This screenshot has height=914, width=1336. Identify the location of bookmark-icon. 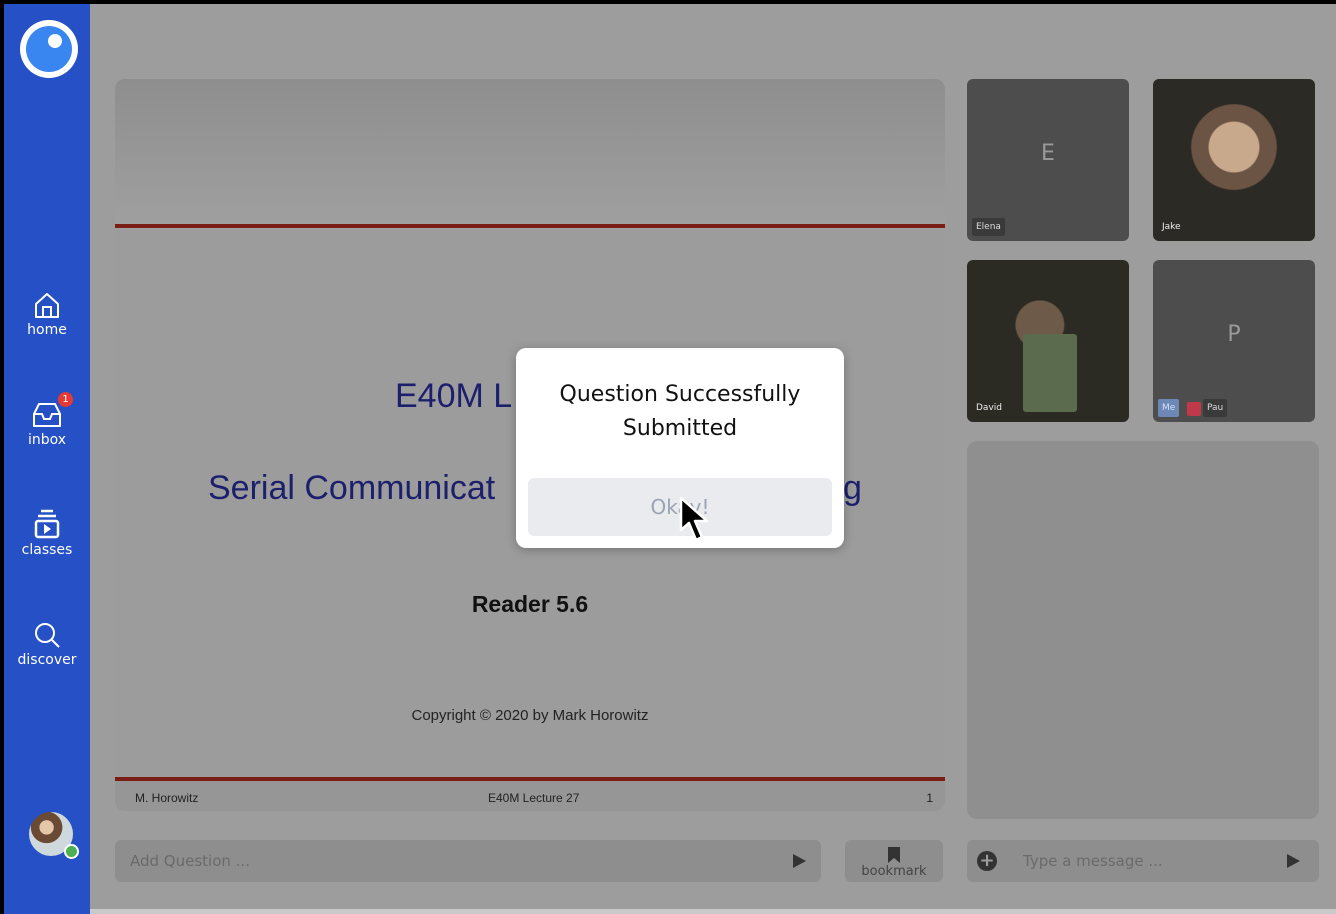
(894, 855).